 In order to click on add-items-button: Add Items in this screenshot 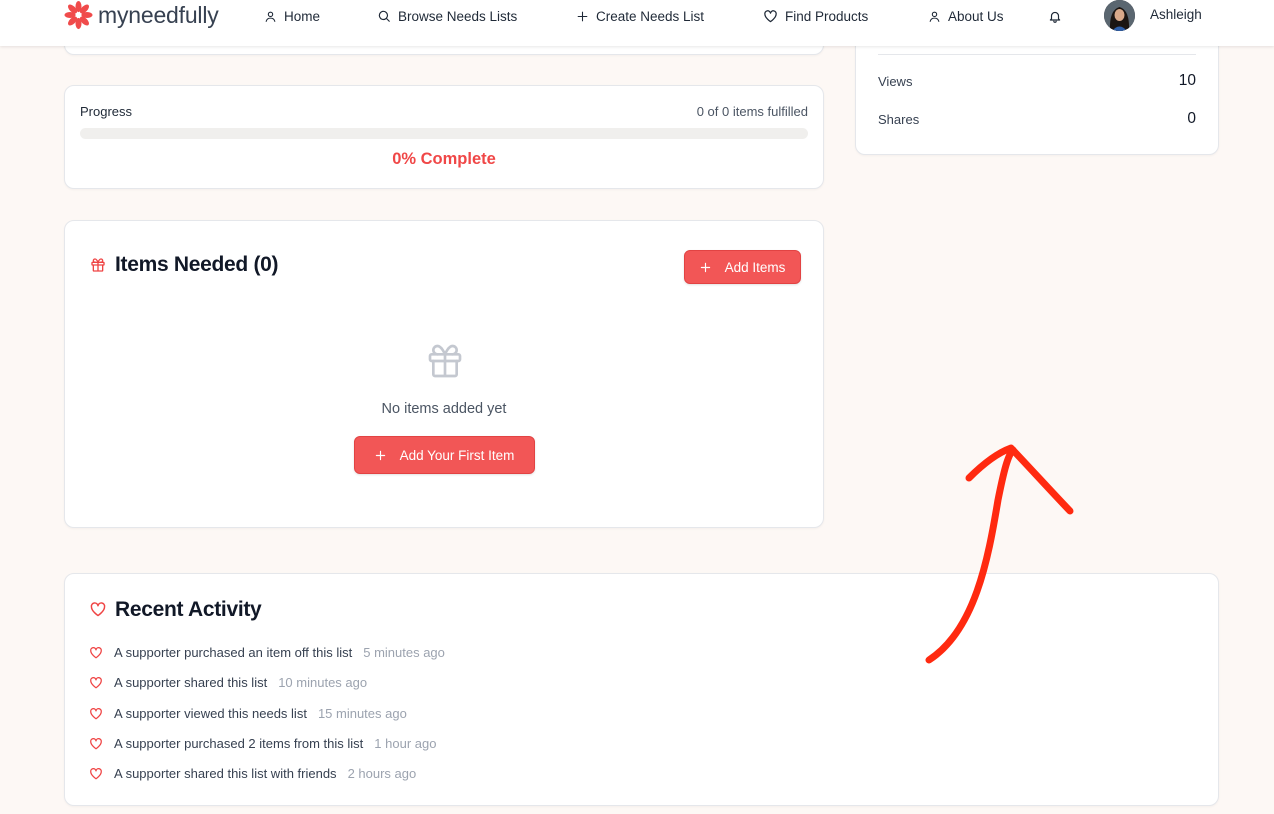, I will do `click(742, 267)`.